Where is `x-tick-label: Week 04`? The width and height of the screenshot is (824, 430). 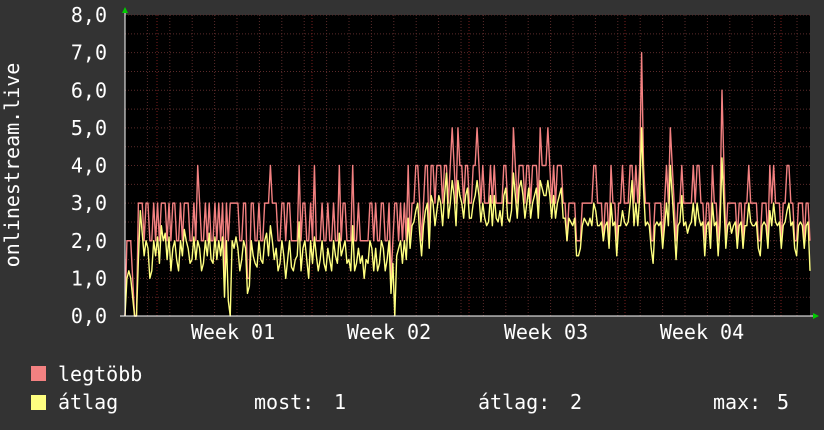 x-tick-label: Week 04 is located at coordinates (702, 332).